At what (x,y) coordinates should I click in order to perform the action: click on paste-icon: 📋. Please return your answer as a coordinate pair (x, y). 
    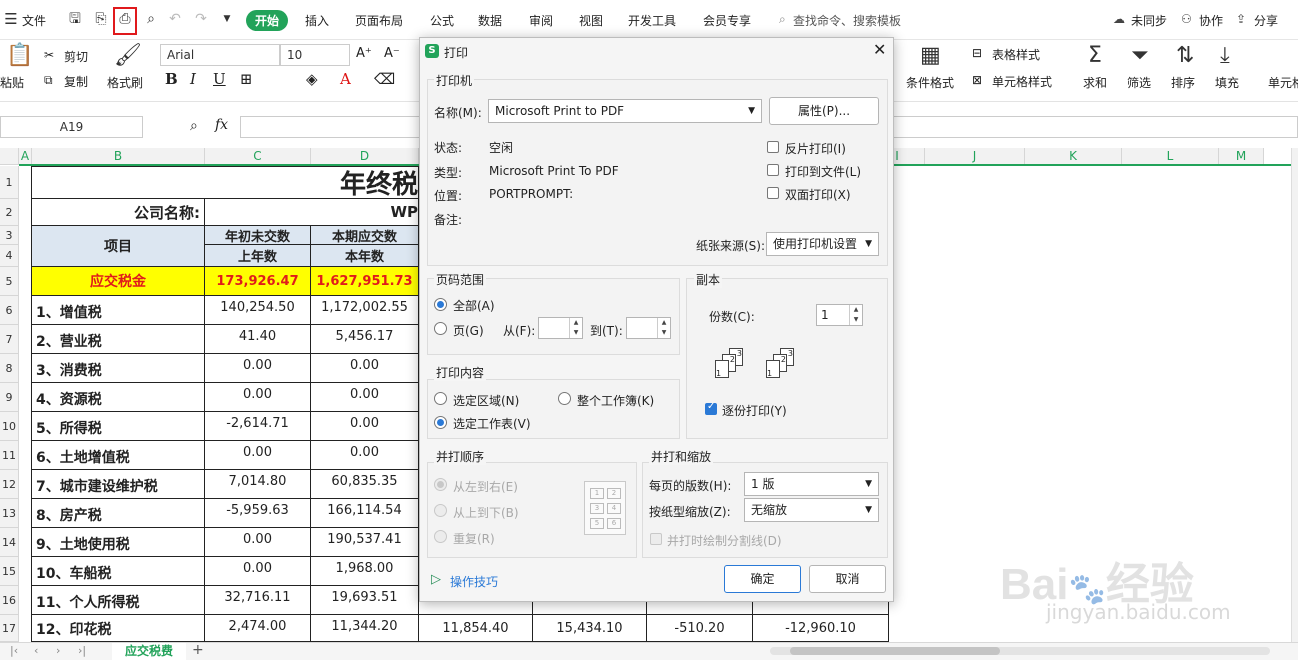
    Looking at the image, I should click on (19, 56).